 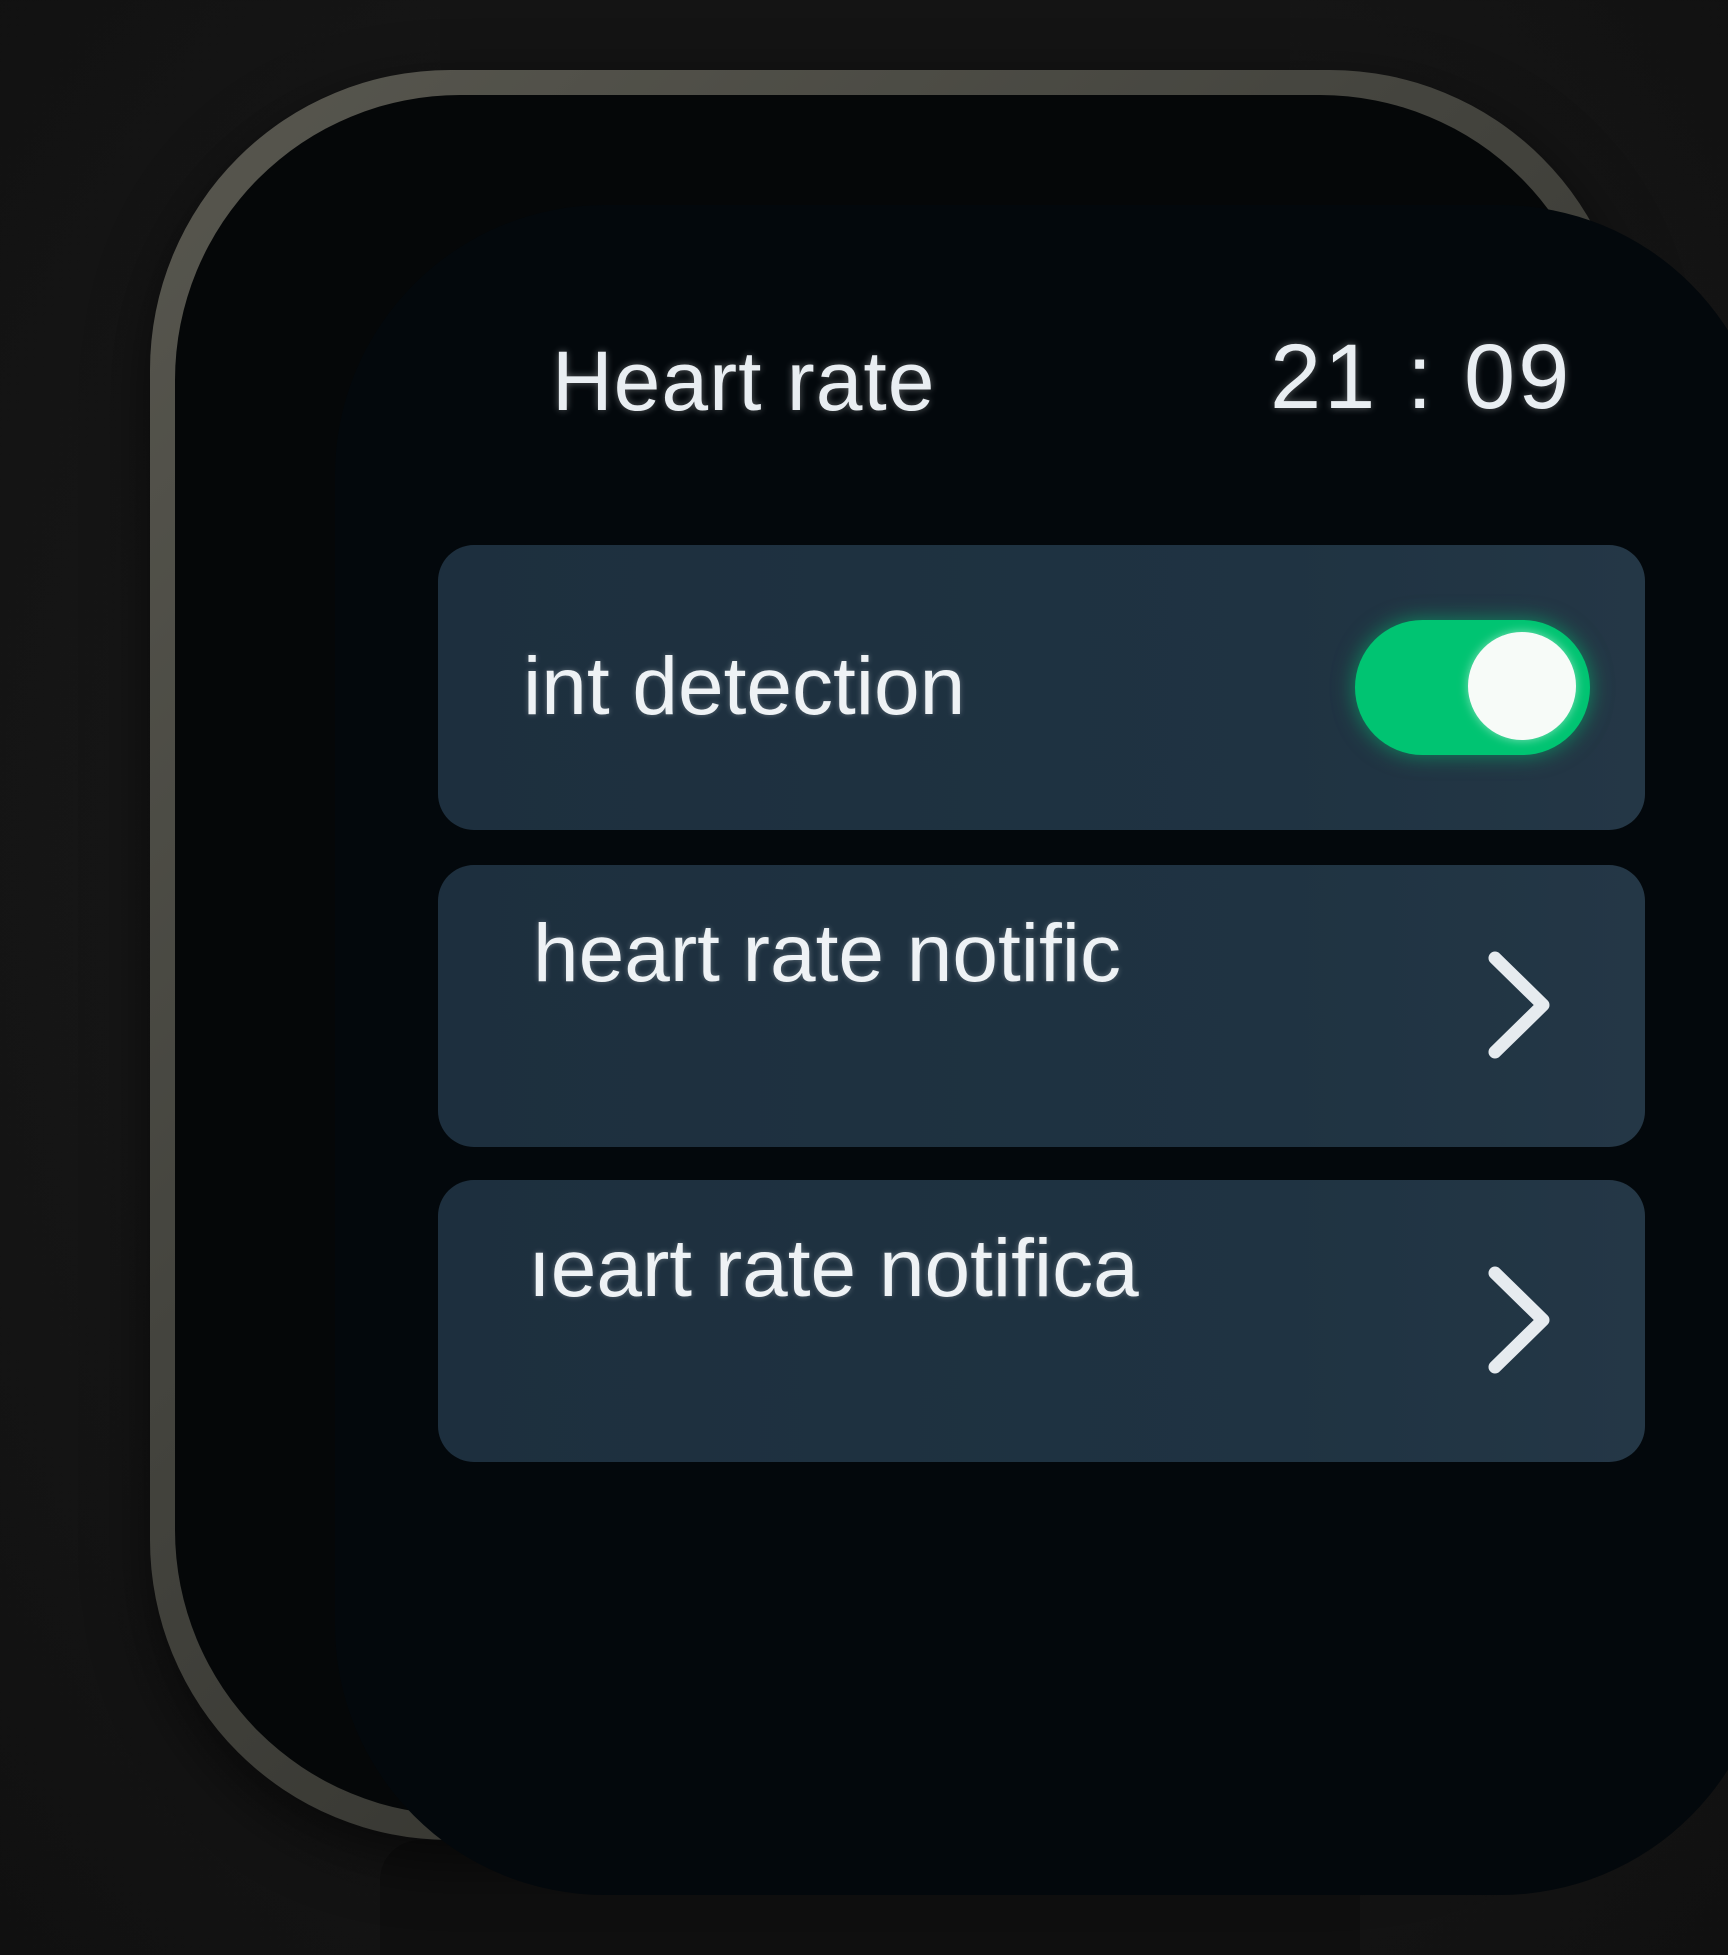 I want to click on setting-label: ıeart rate notifica, so click(x=833, y=1268).